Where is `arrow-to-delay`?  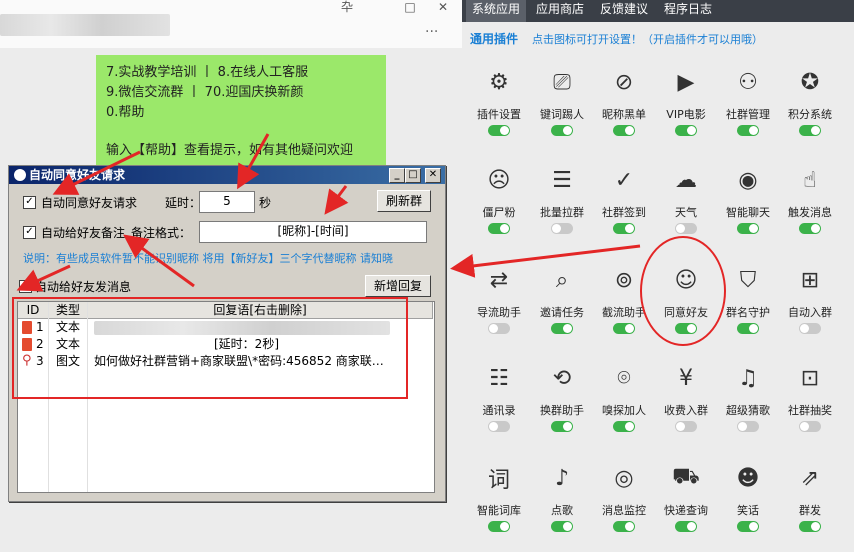
arrow-to-delay is located at coordinates (253, 161).